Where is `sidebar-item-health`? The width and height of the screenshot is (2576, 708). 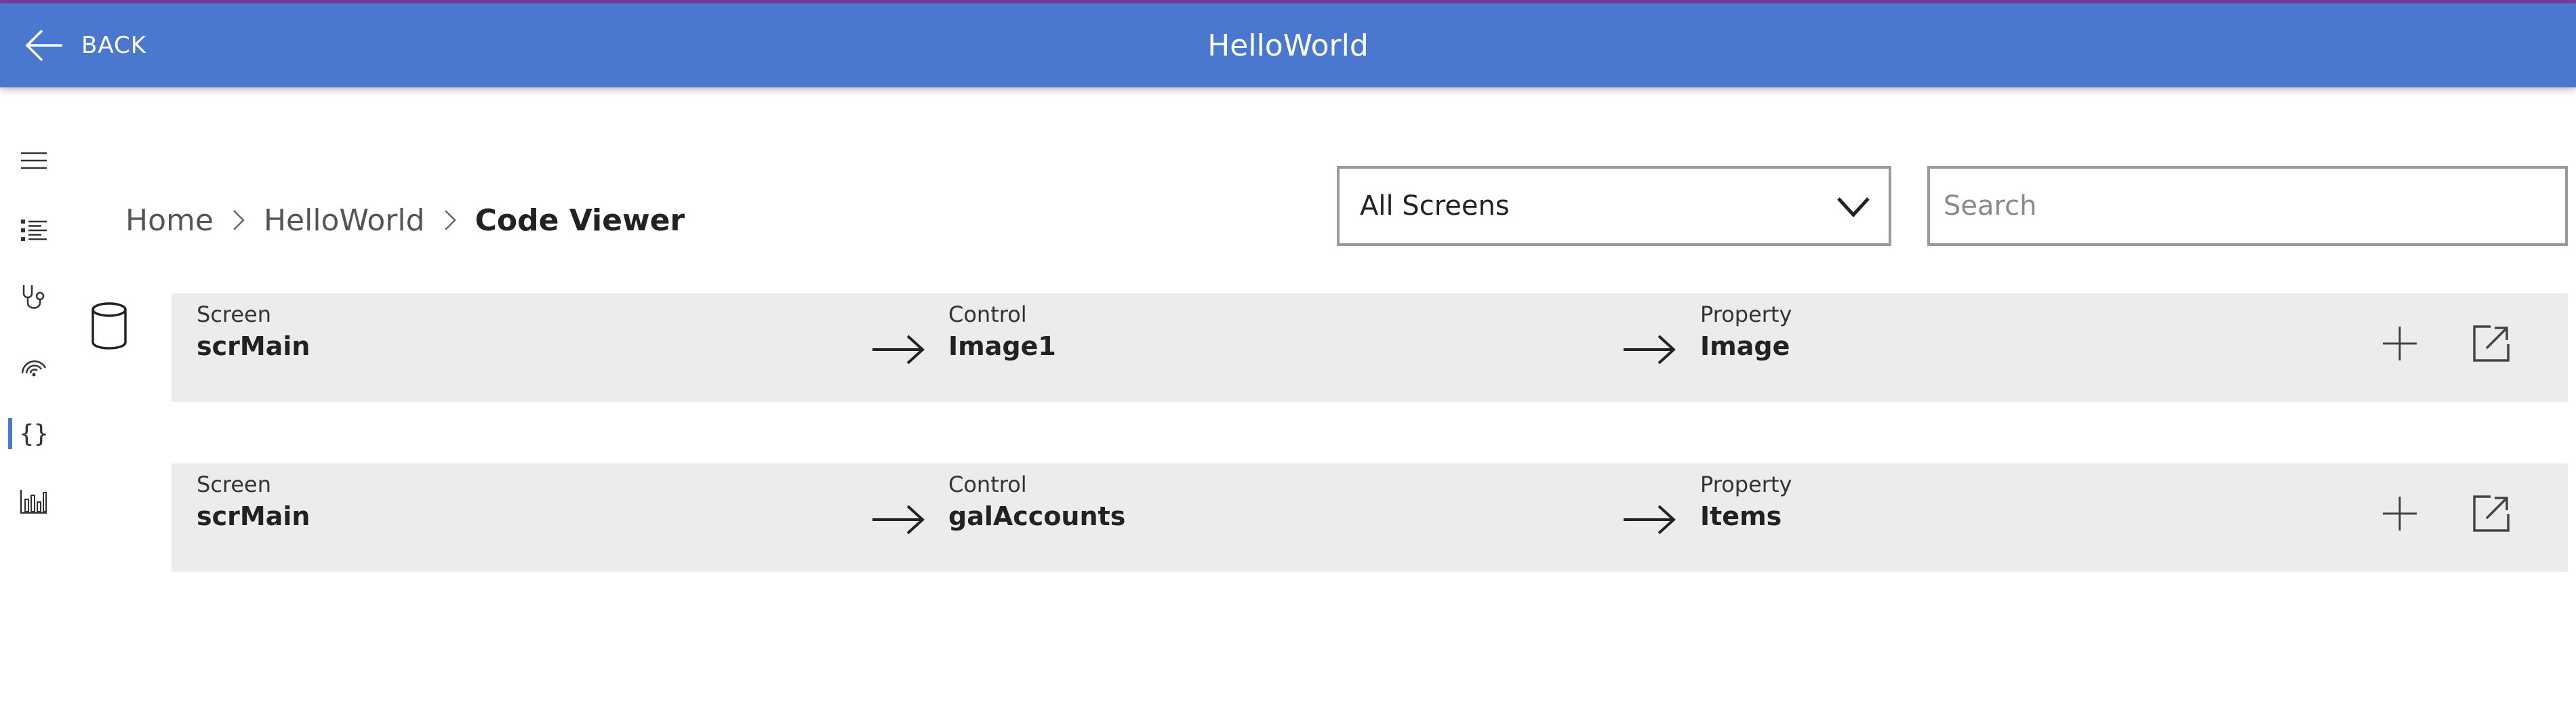
sidebar-item-health is located at coordinates (34, 298).